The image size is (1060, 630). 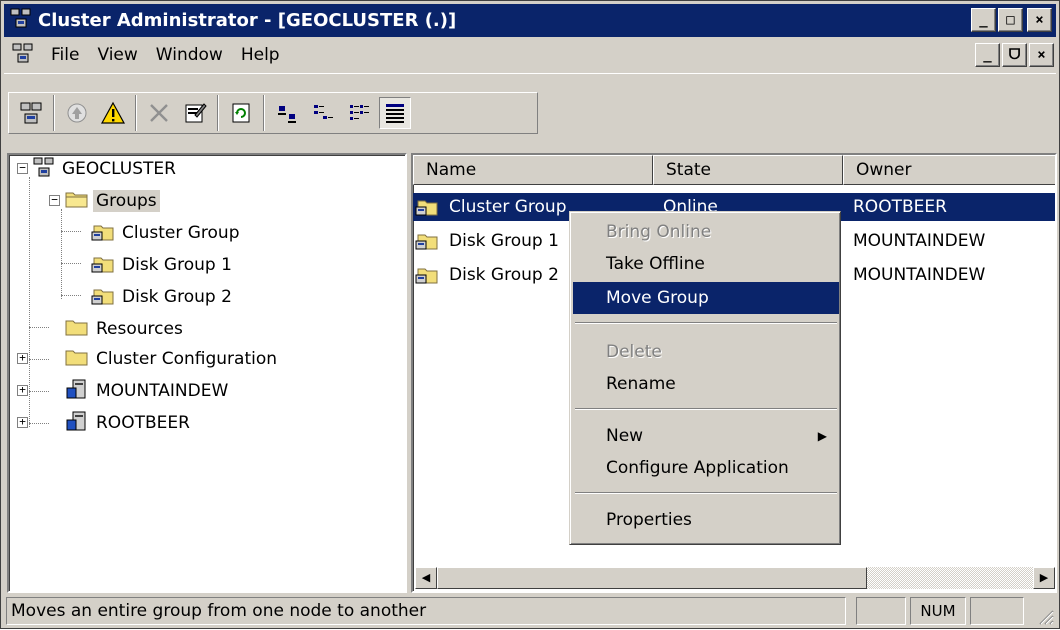 What do you see at coordinates (533, 170) in the screenshot?
I see `column-header-name: Name` at bounding box center [533, 170].